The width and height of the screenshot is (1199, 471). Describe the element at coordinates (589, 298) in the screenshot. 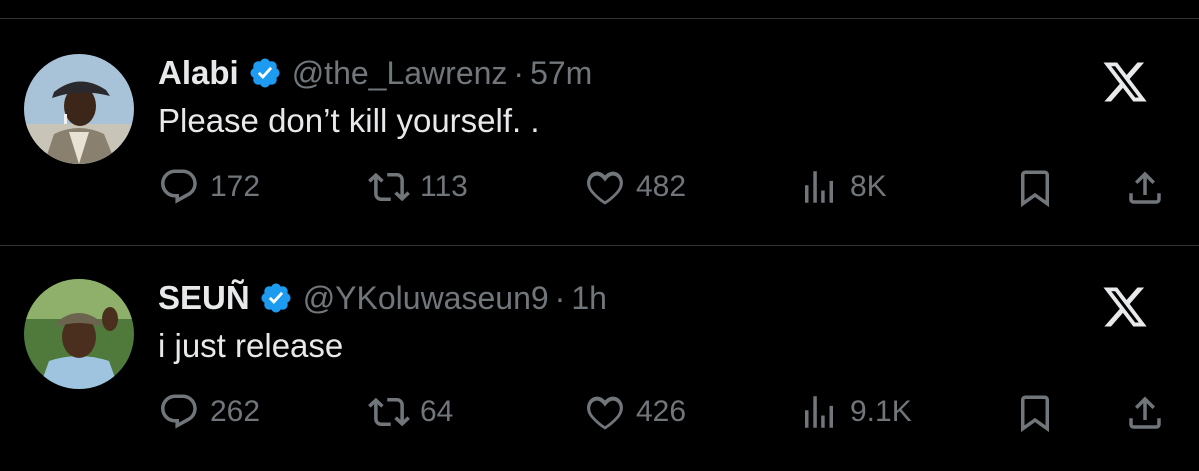

I see `timestamp: 1h` at that location.